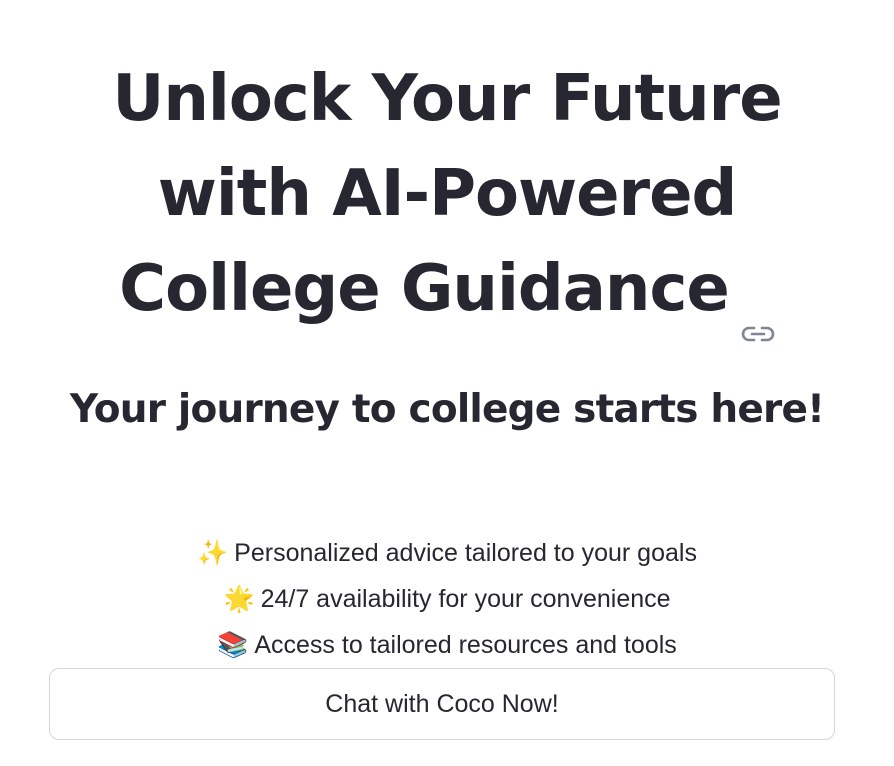  What do you see at coordinates (442, 704) in the screenshot?
I see `chat-with-coco-button: Chat with Coco Now!` at bounding box center [442, 704].